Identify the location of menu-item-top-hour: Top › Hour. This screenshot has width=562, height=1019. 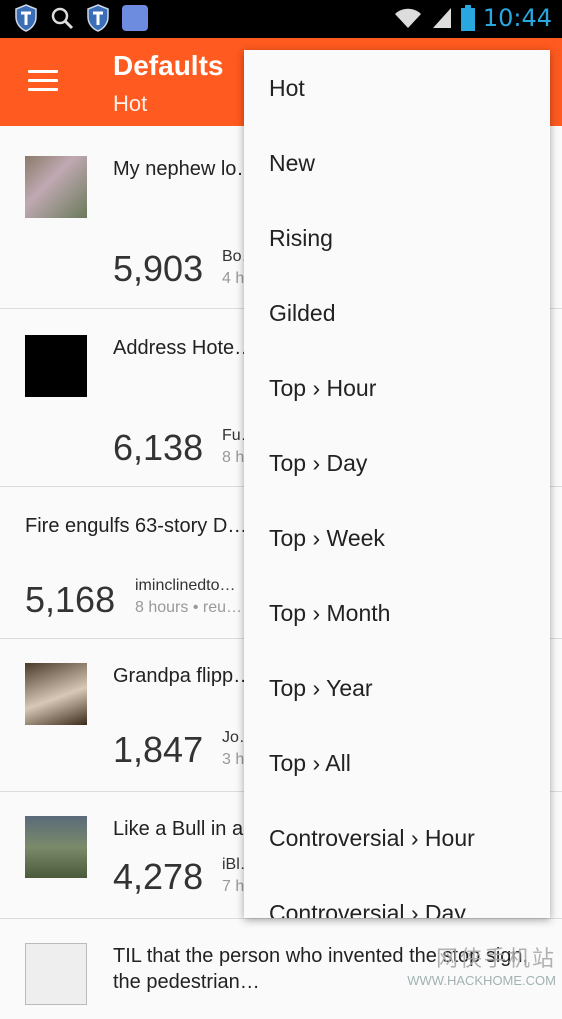
(397, 388).